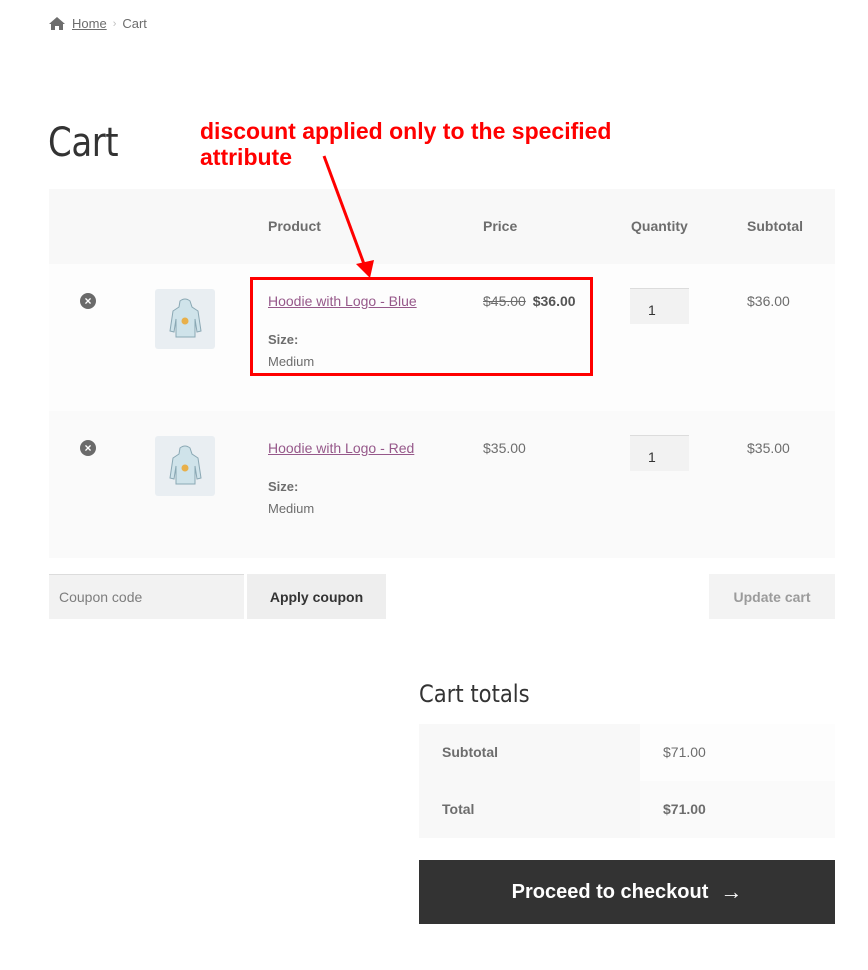 This screenshot has width=868, height=970. Describe the element at coordinates (659, 226) in the screenshot. I see `header-quantity: Quantity` at that location.